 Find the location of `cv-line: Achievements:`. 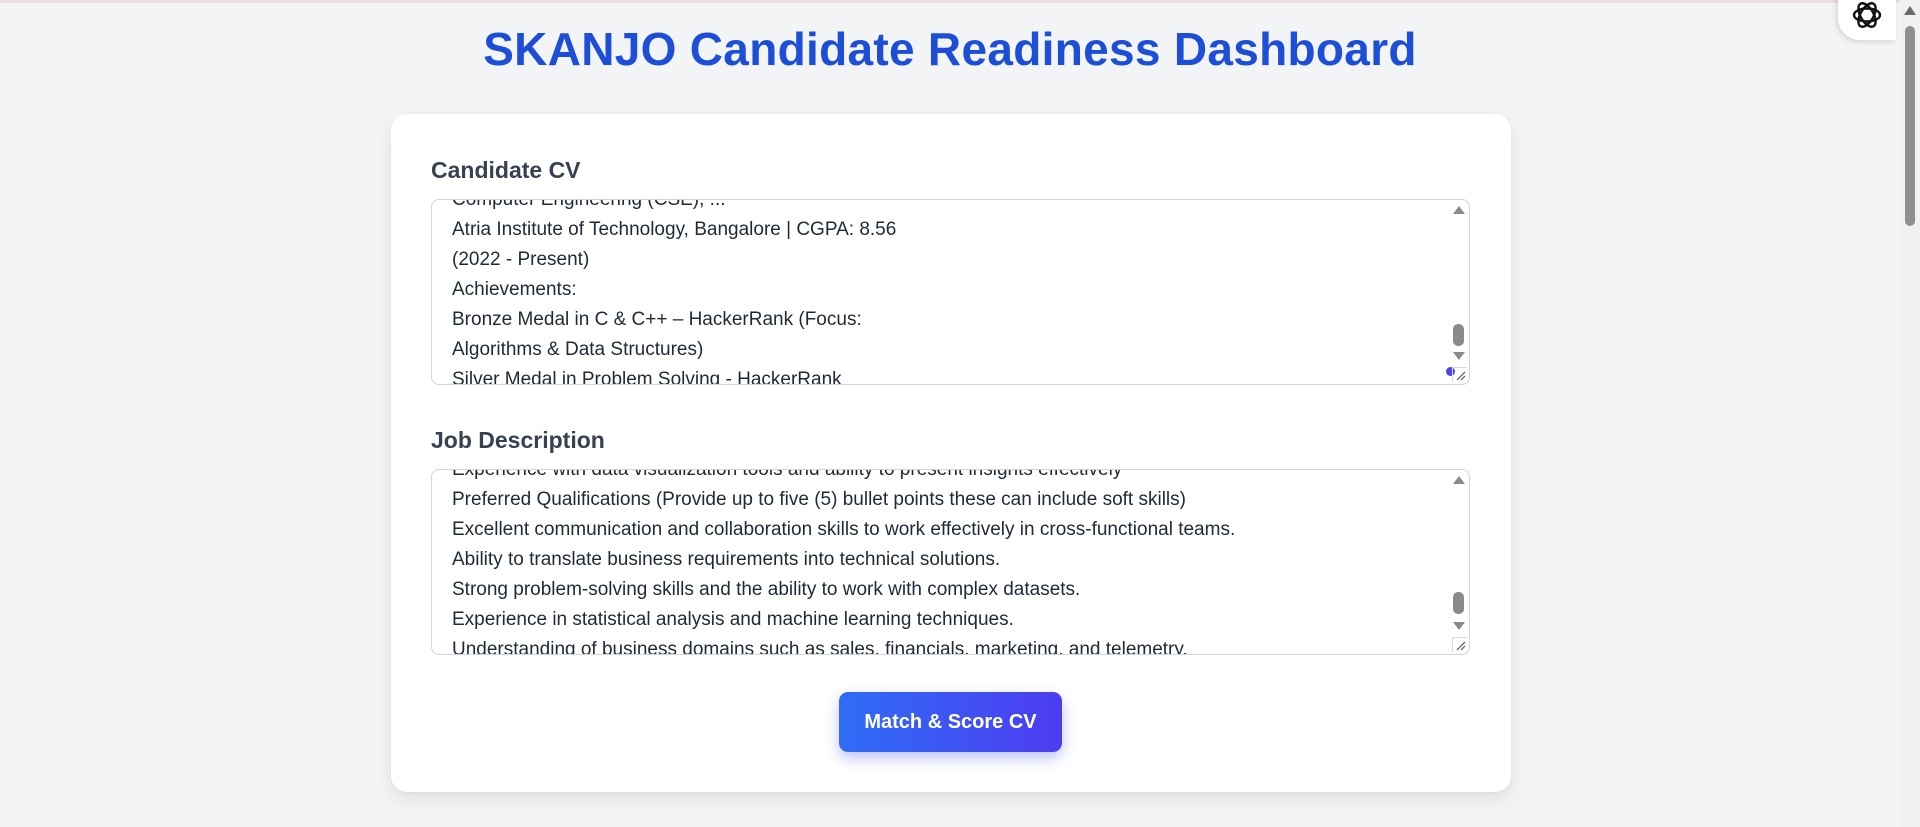

cv-line: Achievements: is located at coordinates (514, 289).